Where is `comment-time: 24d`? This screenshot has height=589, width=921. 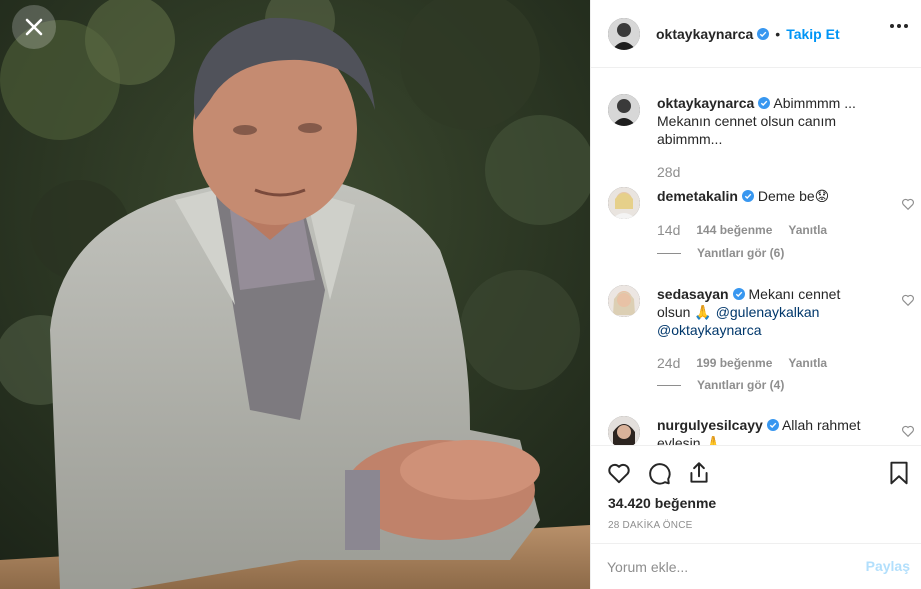 comment-time: 24d is located at coordinates (668, 363).